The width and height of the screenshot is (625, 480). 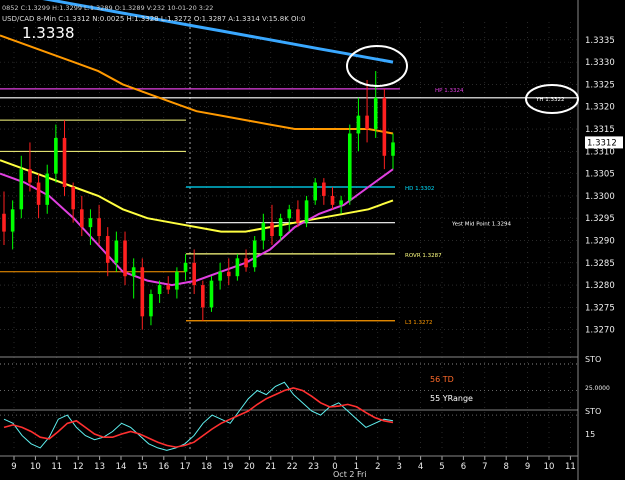 What do you see at coordinates (419, 189) in the screenshot?
I see `level-label: HD 1.3302` at bounding box center [419, 189].